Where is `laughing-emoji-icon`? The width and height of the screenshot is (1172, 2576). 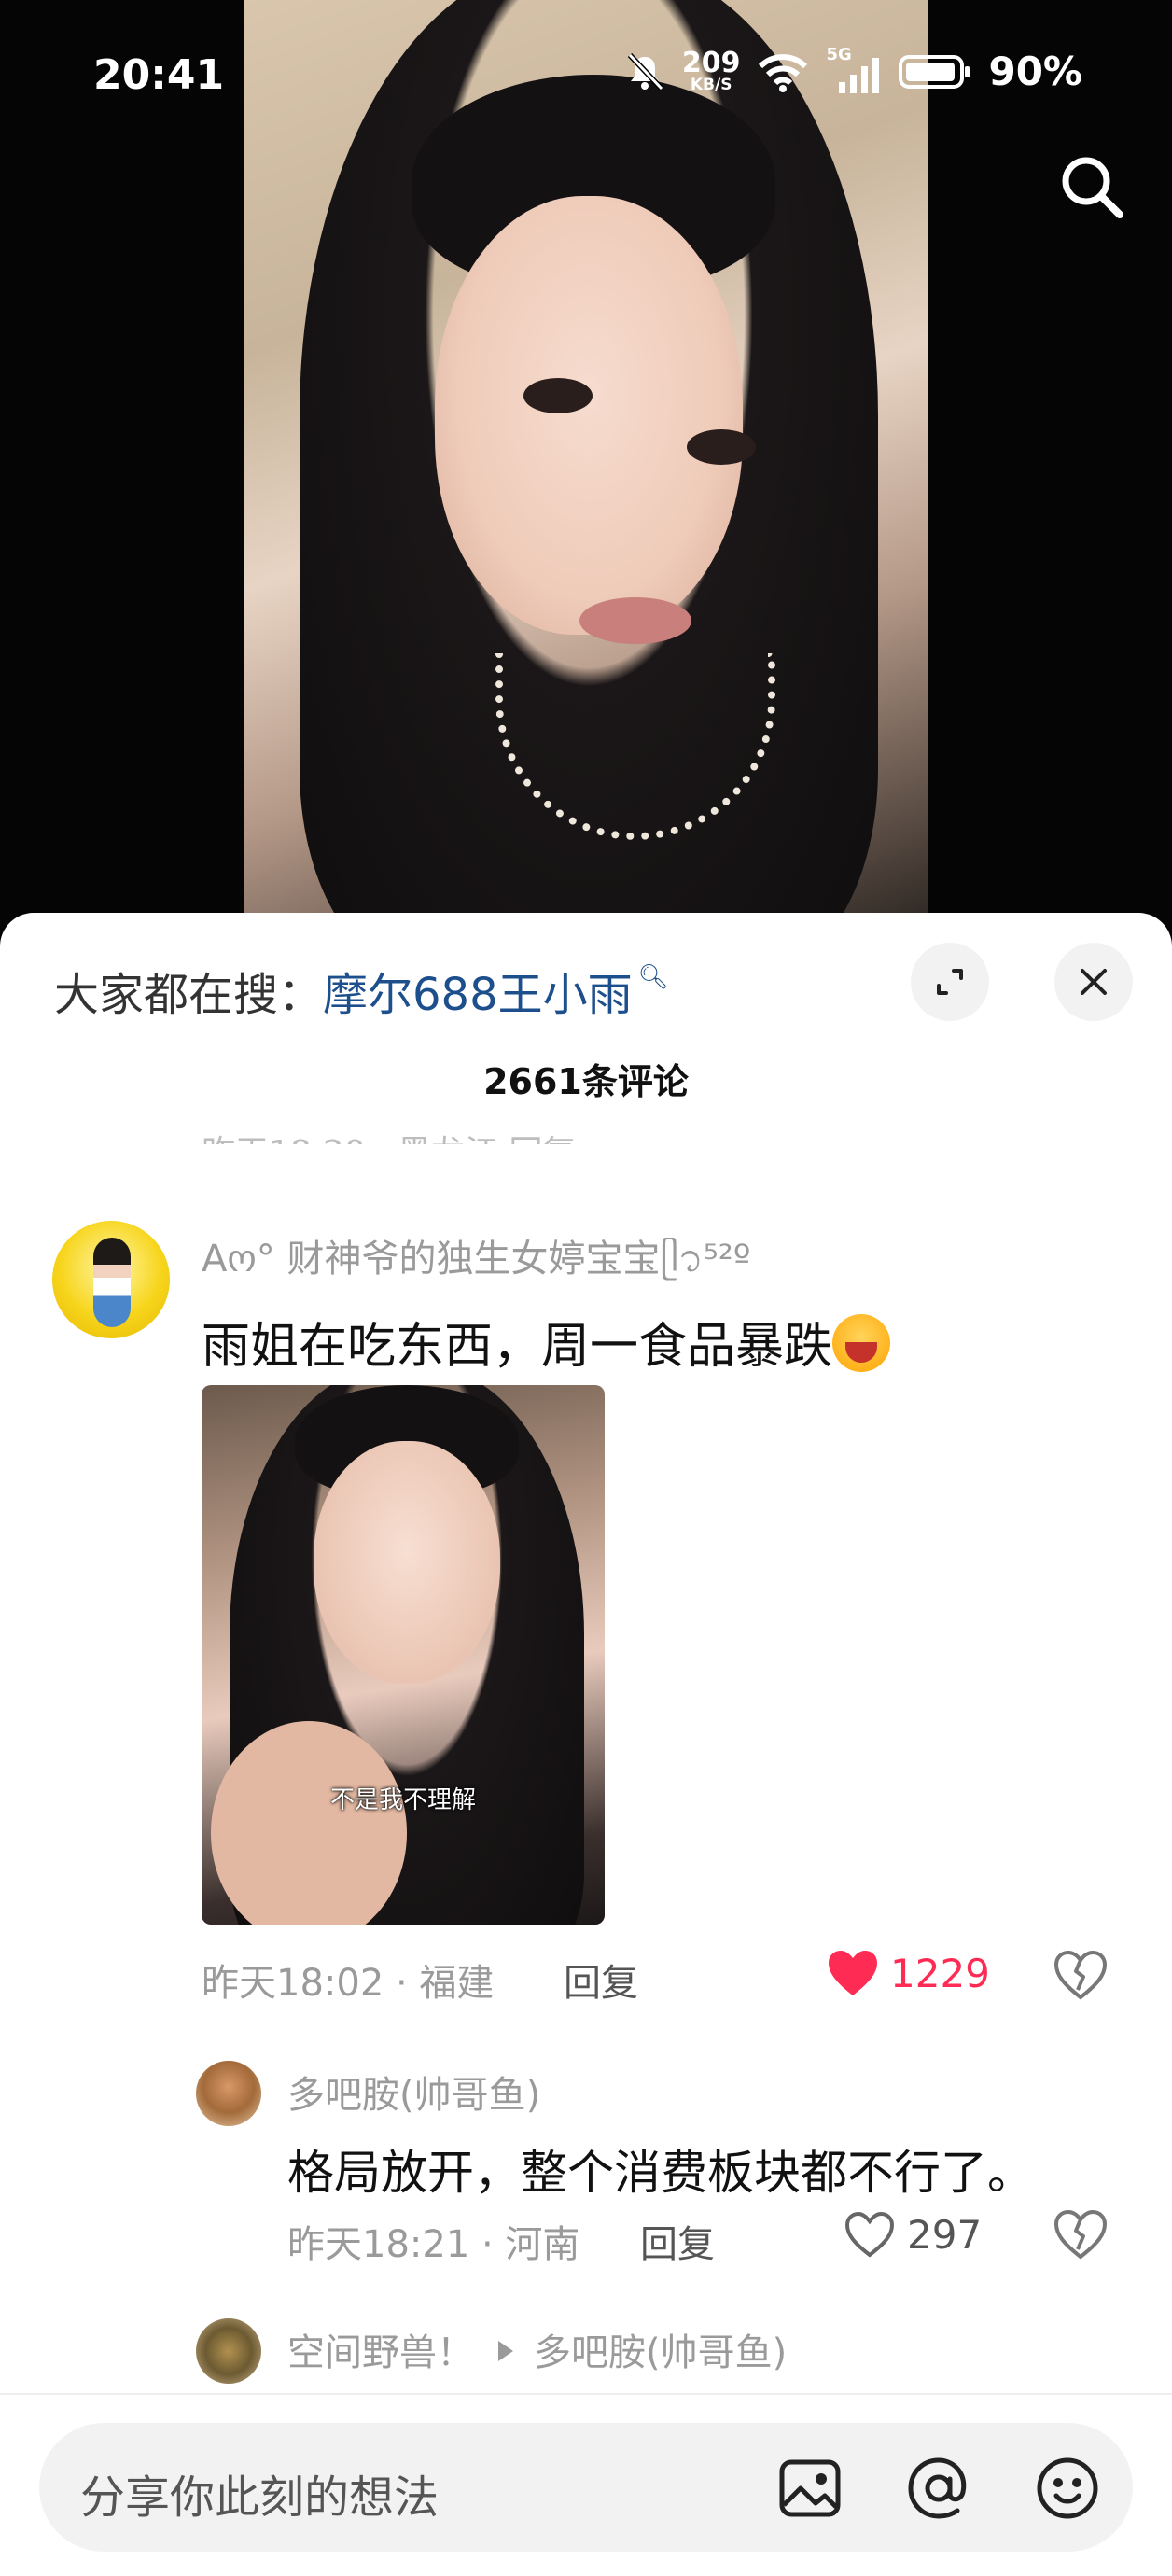
laughing-emoji-icon is located at coordinates (861, 1343).